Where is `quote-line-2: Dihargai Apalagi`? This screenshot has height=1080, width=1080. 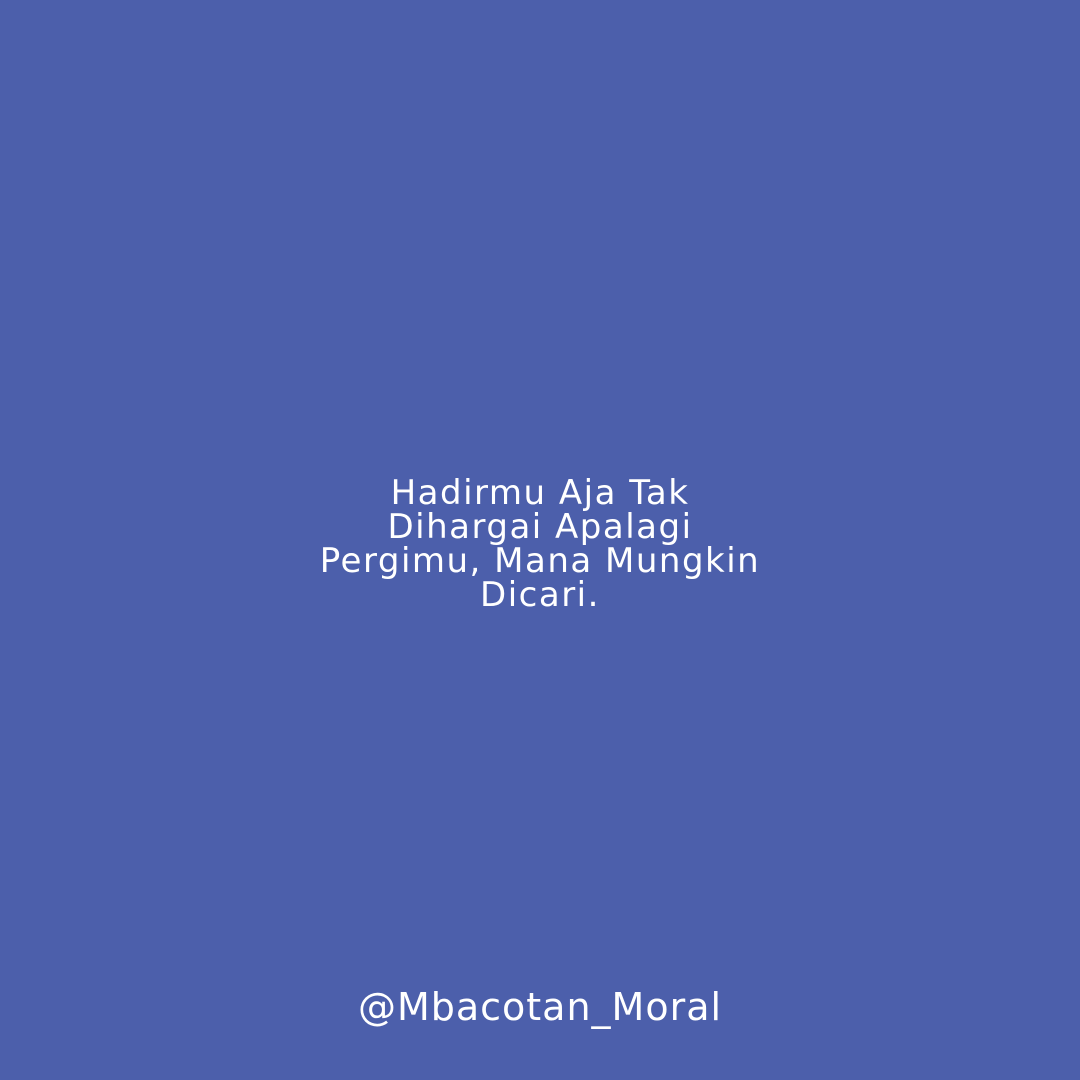 quote-line-2: Dihargai Apalagi is located at coordinates (540, 527).